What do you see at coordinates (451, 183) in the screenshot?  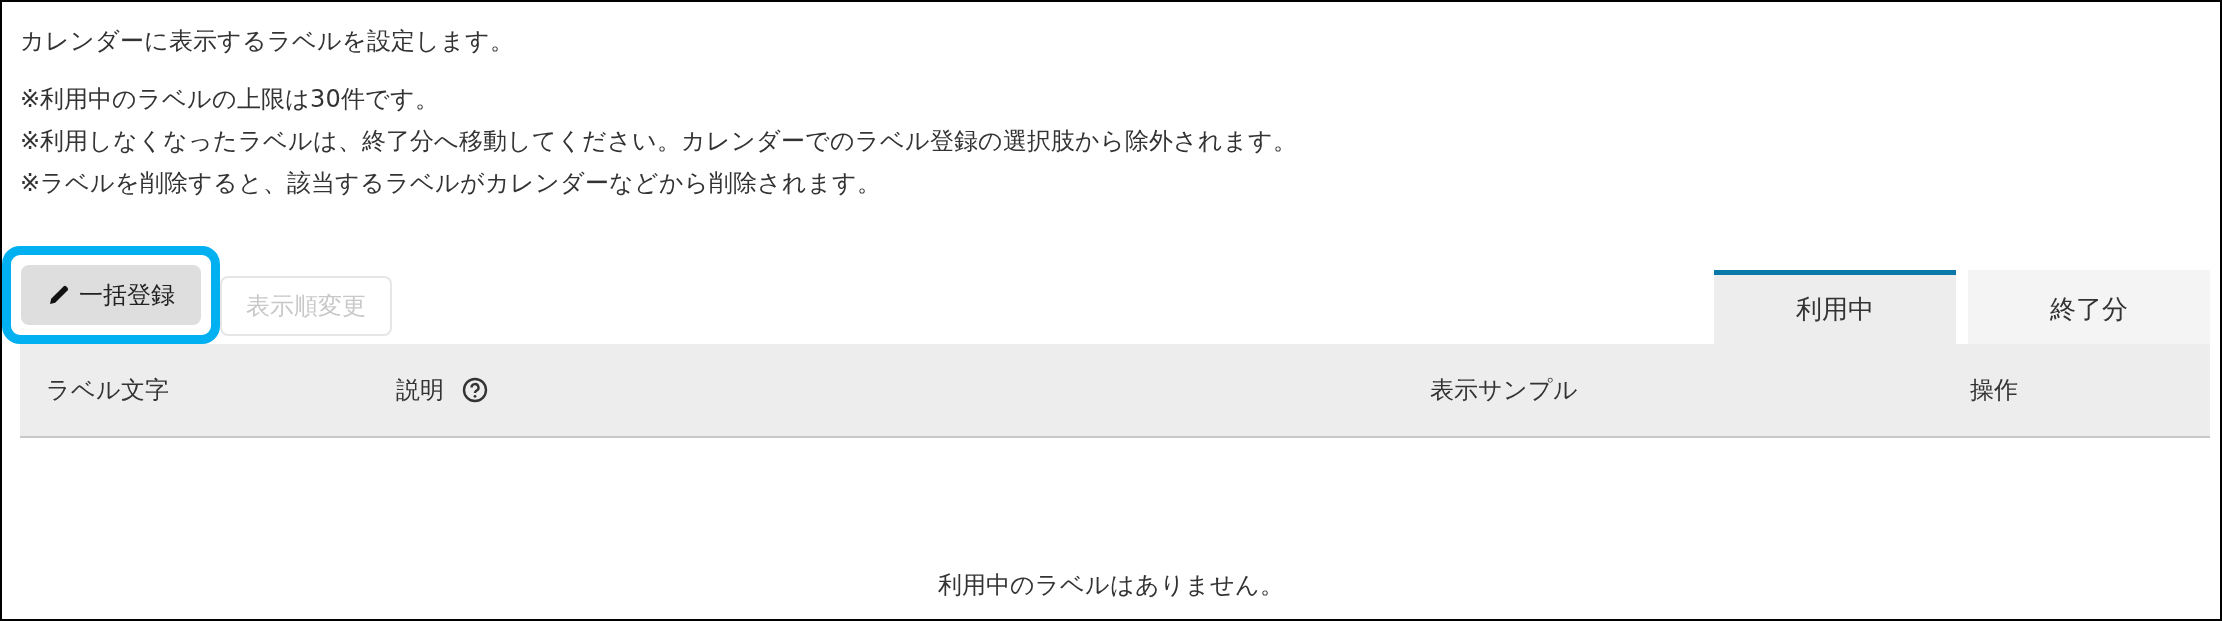 I see `note-text: ※ラベルを削除すると、該当するラベルがカレンダーなどから削除されます。` at bounding box center [451, 183].